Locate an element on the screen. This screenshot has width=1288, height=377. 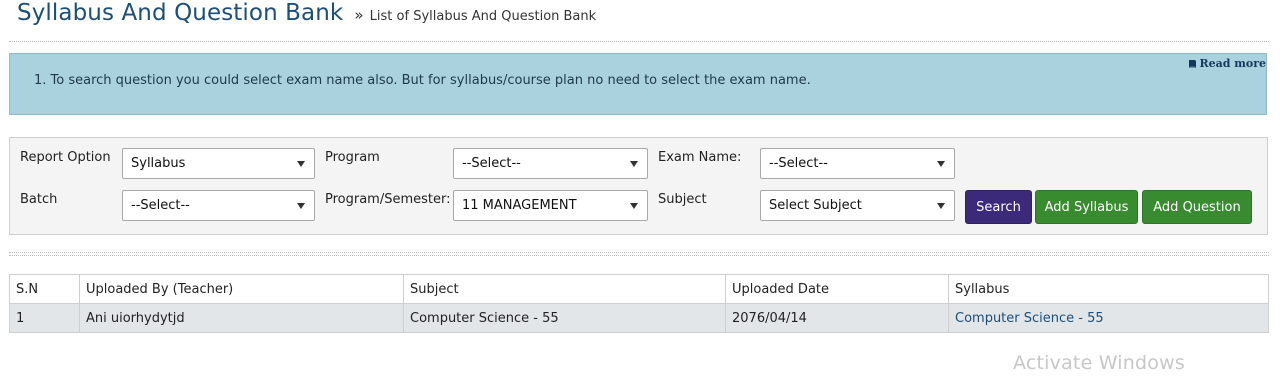
batch-select: --Select-- is located at coordinates (218, 205).